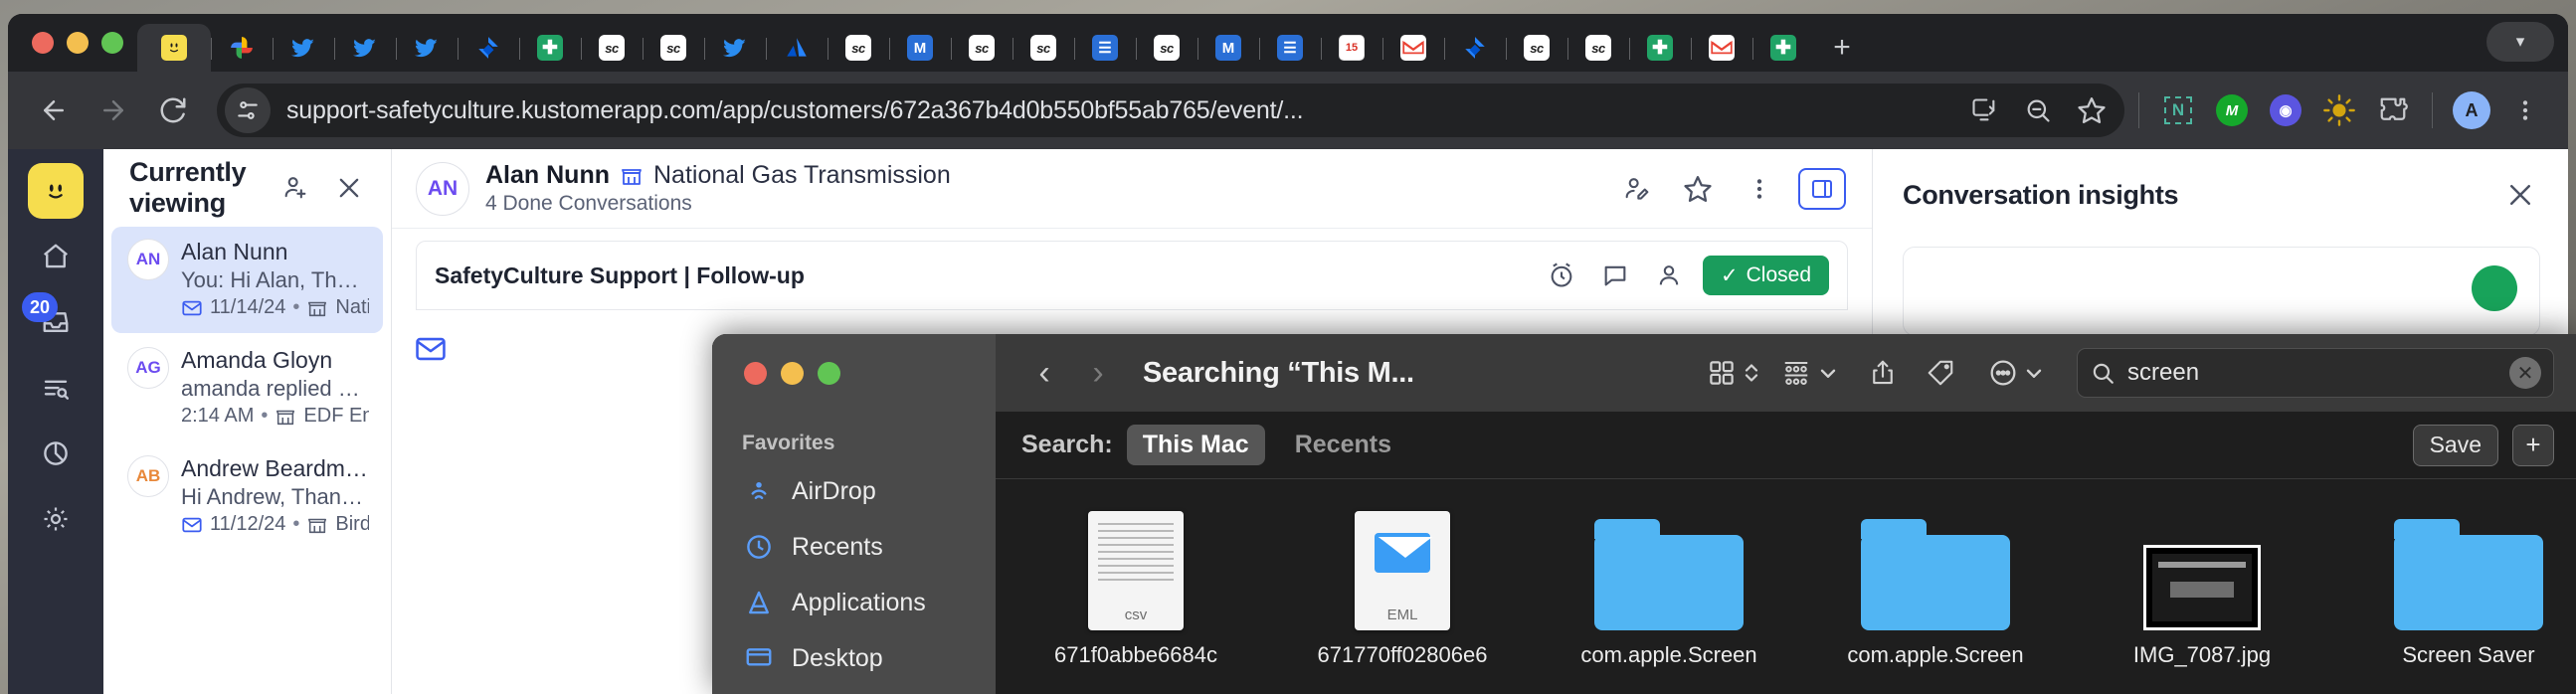  Describe the element at coordinates (2533, 445) in the screenshot. I see `add-criteria-button: +` at that location.